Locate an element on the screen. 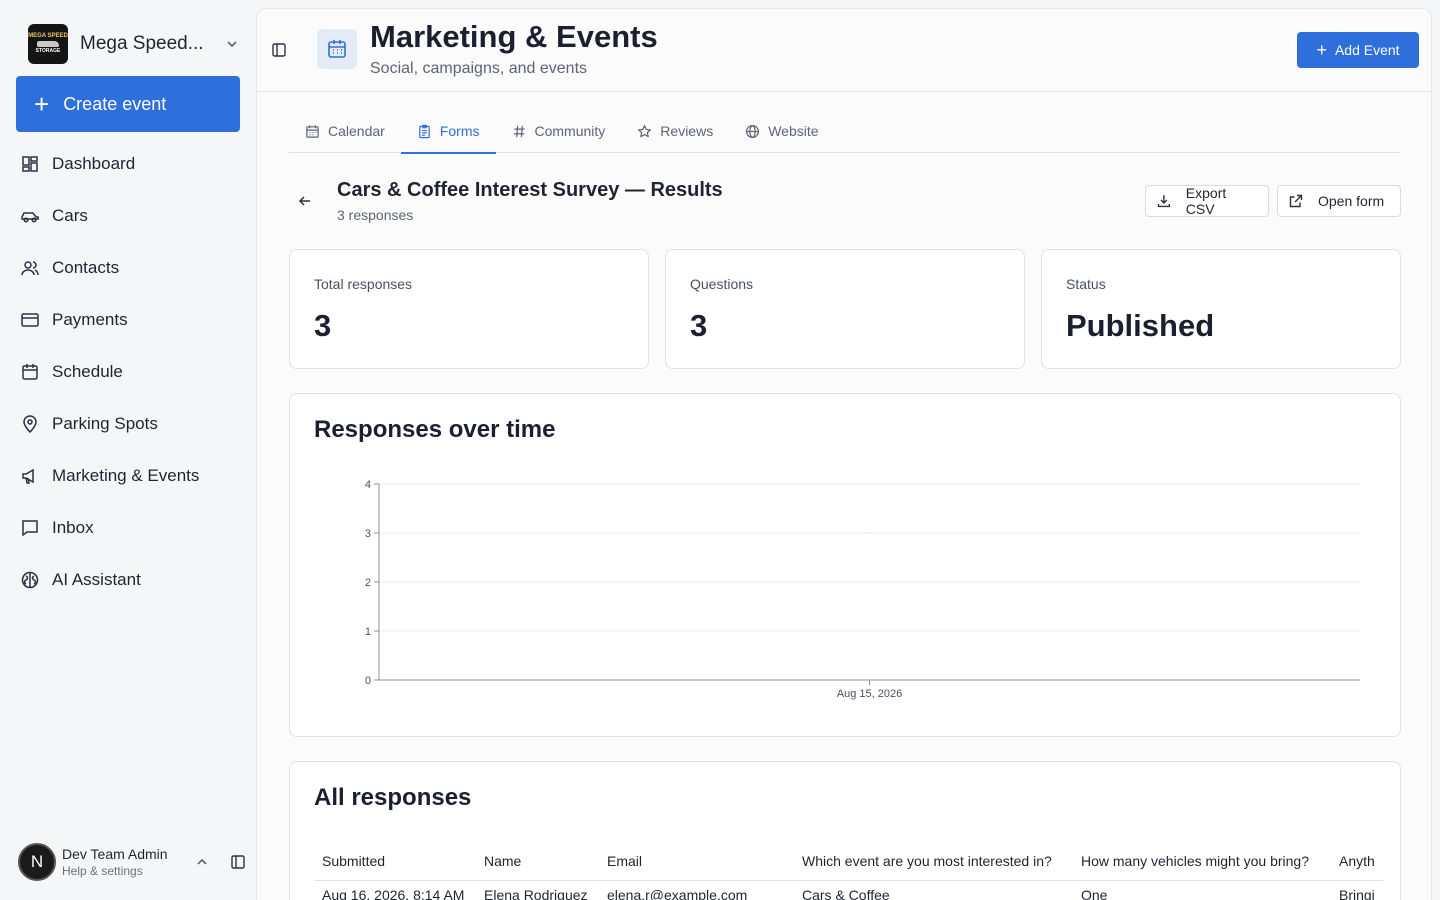 Image resolution: width=1440 pixels, height=900 pixels. brand-logo: MEGA SPEED STORAGE is located at coordinates (48, 44).